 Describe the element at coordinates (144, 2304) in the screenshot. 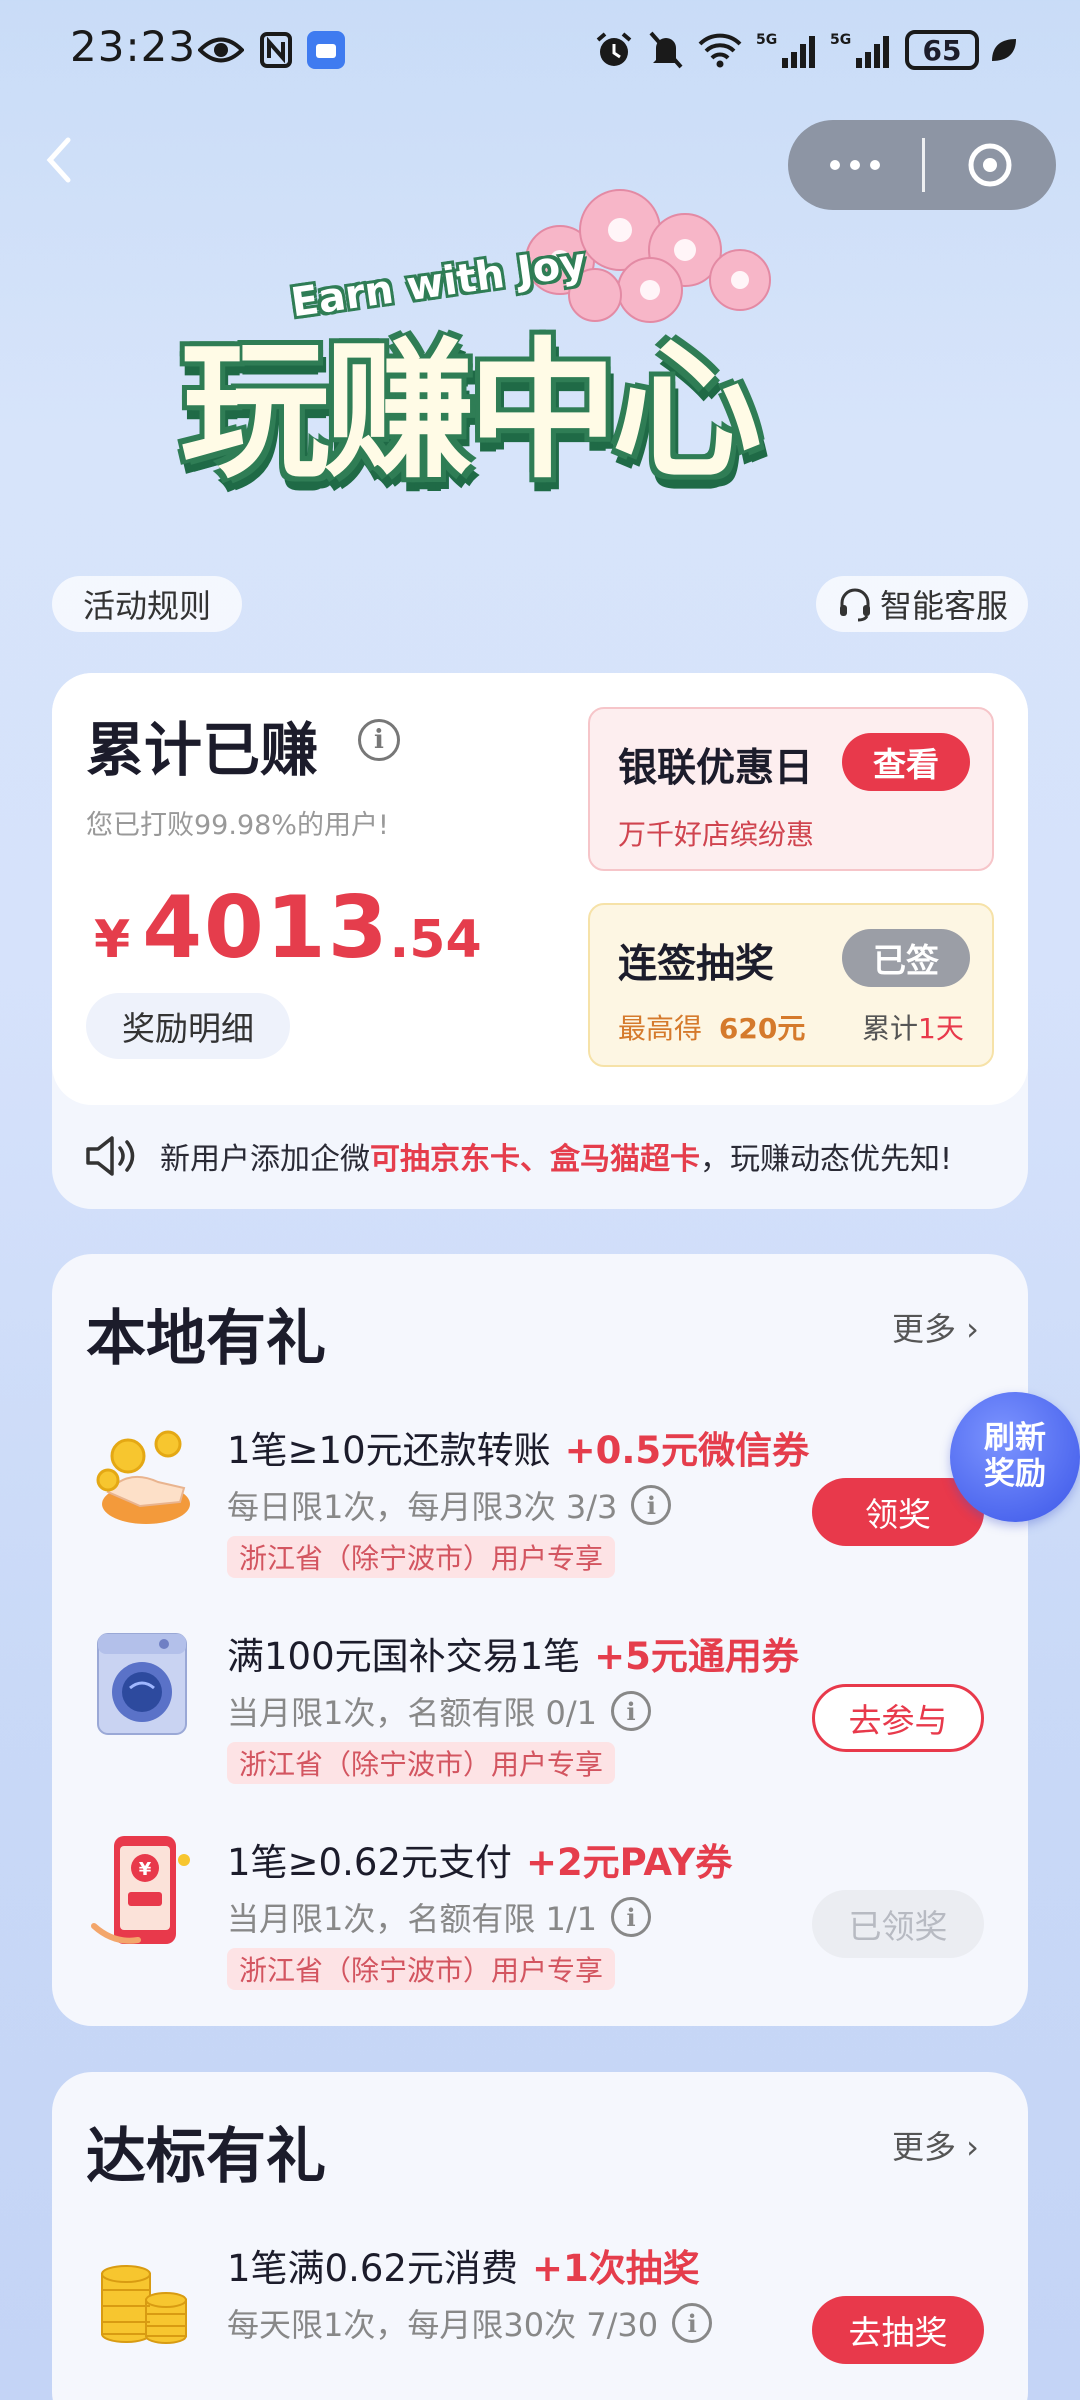

I see `coin-stack-icon` at that location.